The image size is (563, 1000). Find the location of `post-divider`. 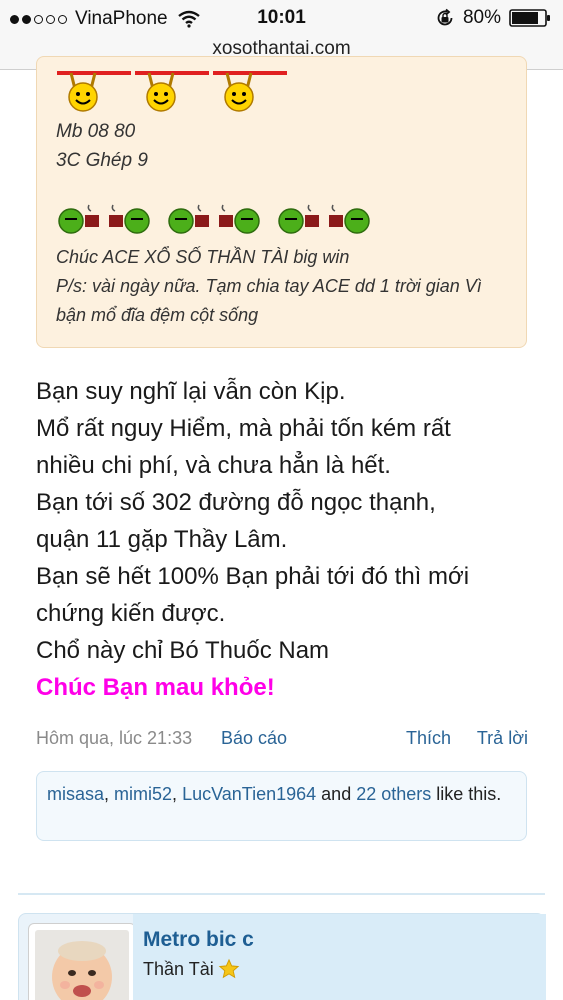

post-divider is located at coordinates (281, 894).